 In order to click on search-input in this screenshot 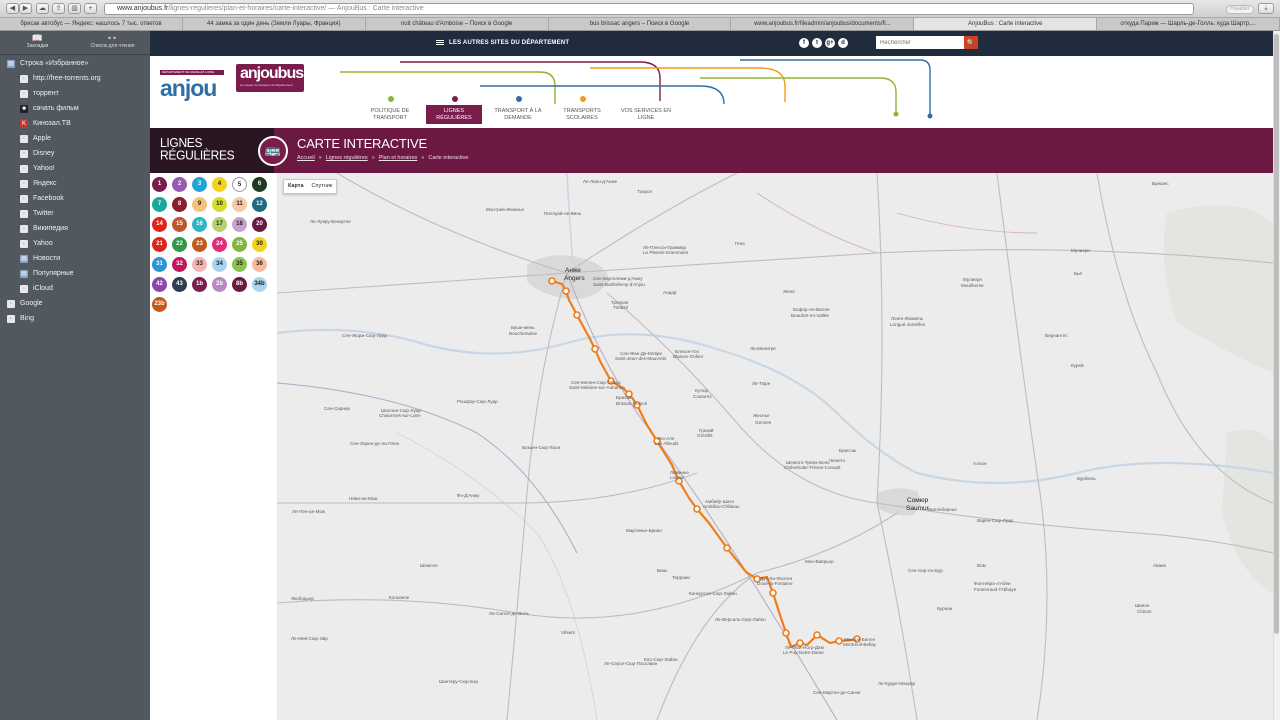, I will do `click(920, 42)`.